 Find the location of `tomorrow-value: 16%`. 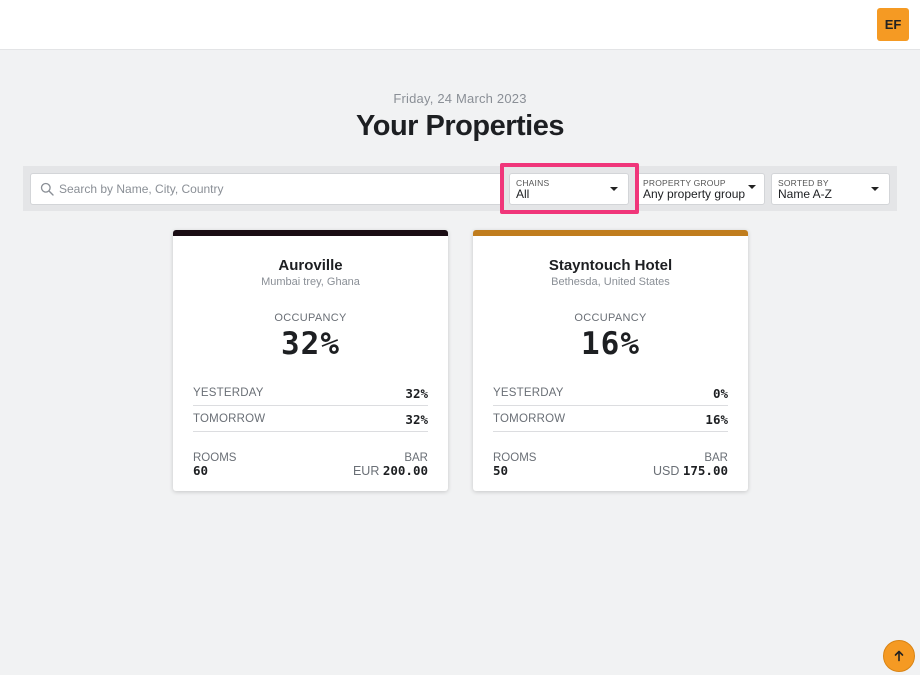

tomorrow-value: 16% is located at coordinates (716, 419).